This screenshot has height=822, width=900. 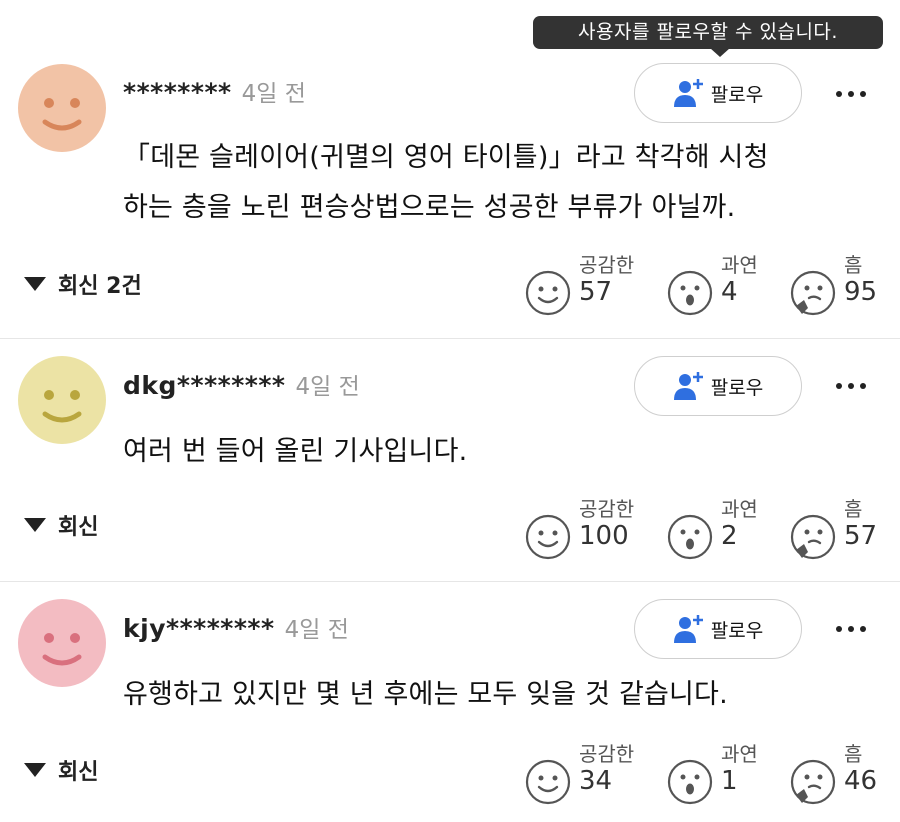 I want to click on comment-text-line: 여러 번 들어 올린 기사입니다., so click(x=295, y=451).